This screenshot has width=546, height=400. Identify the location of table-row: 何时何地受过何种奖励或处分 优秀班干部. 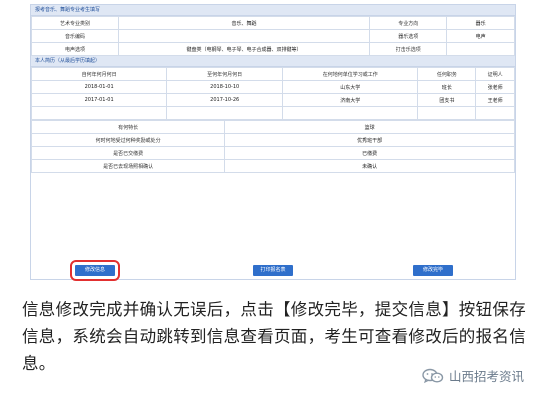
(272, 140).